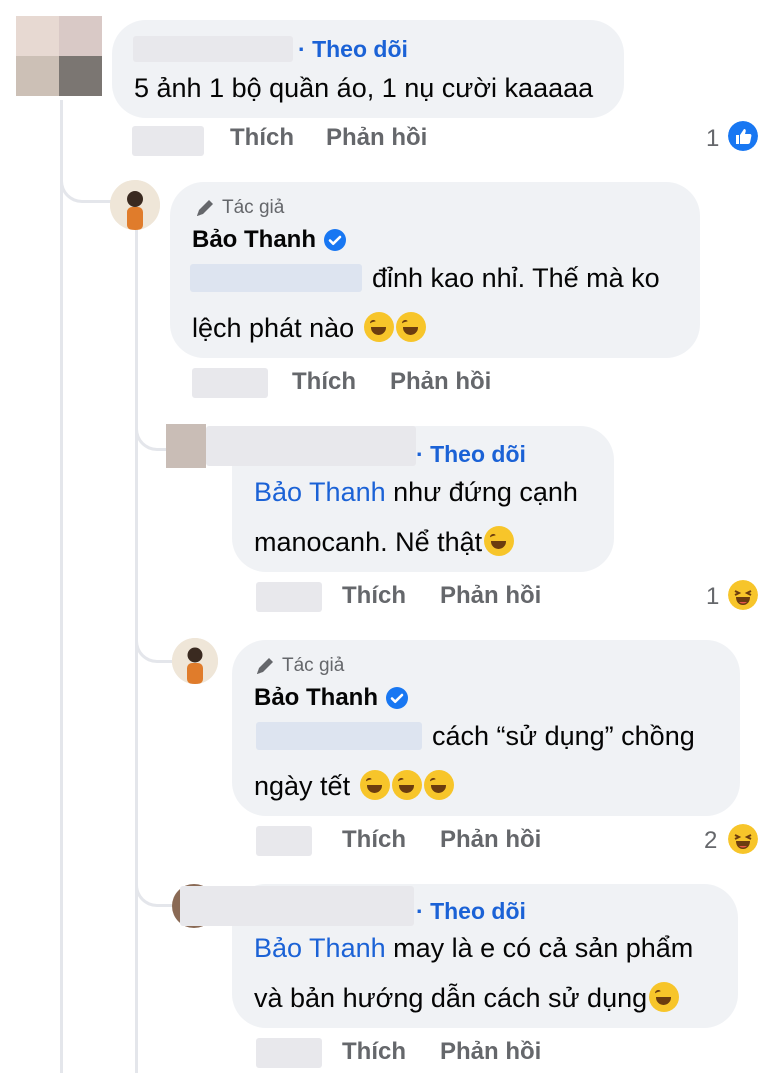 The height and width of the screenshot is (1073, 780). I want to click on comment-text: đỉnh kao nhỉ. Thế mà ko, so click(516, 278).